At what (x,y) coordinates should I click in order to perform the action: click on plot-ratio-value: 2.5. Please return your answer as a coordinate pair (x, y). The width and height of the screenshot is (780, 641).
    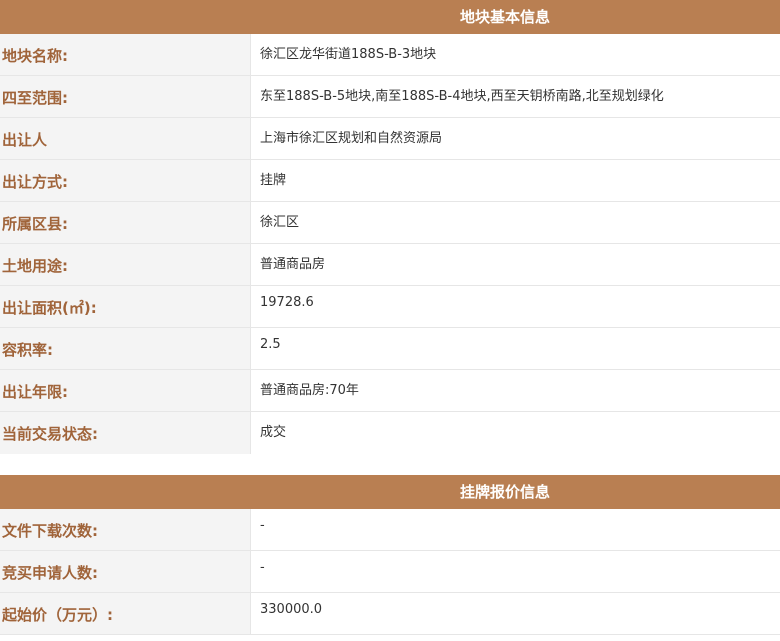
    Looking at the image, I should click on (270, 344).